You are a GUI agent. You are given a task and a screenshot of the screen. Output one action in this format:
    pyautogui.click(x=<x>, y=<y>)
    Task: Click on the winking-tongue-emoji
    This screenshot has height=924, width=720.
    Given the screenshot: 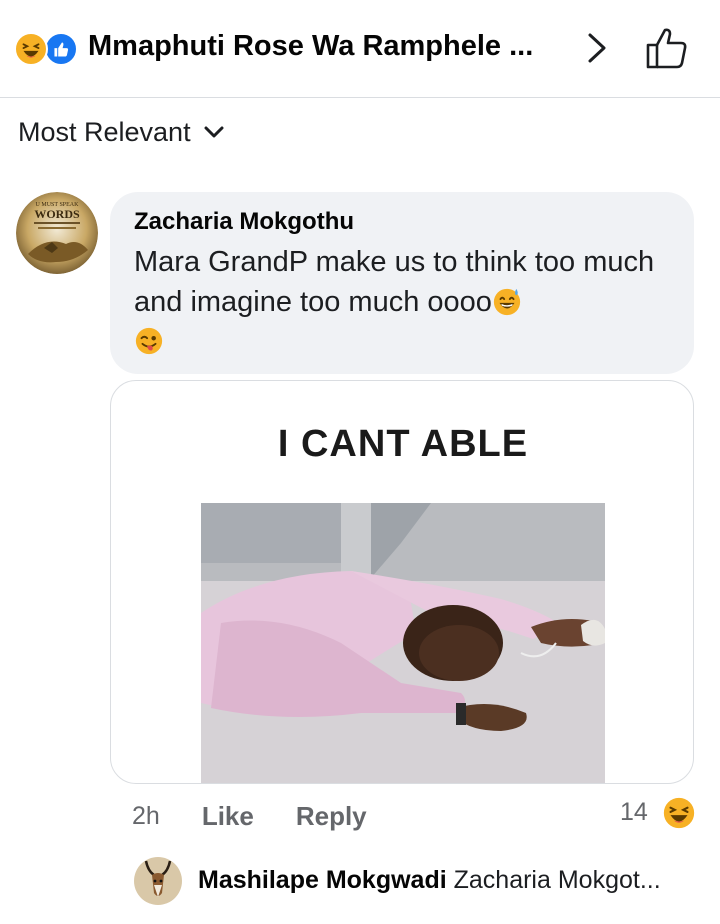 What is the action you would take?
    pyautogui.click(x=149, y=341)
    